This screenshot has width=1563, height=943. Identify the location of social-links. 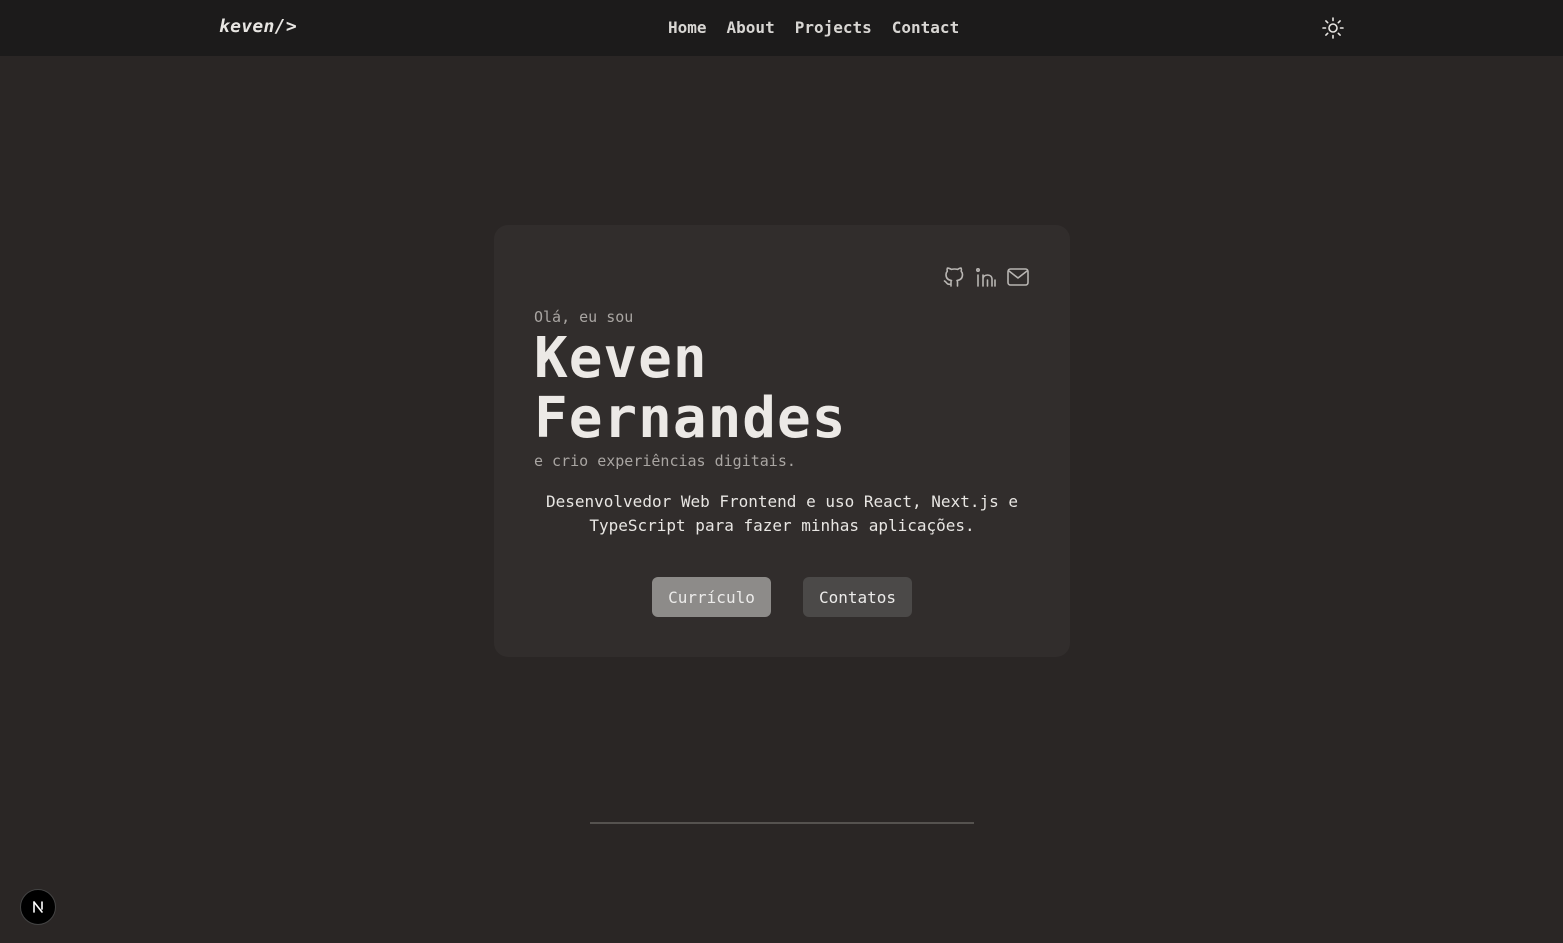
(986, 277).